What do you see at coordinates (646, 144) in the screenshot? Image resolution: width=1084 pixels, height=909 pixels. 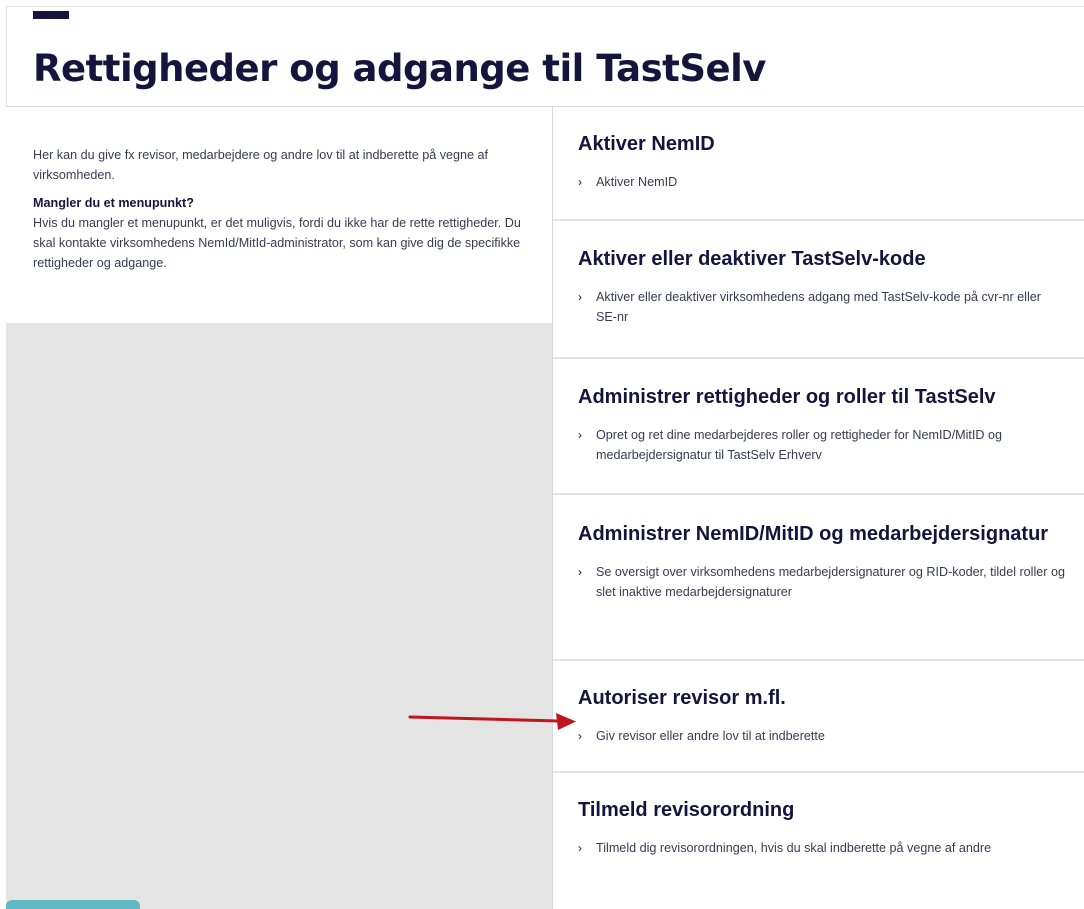 I see `card-title: Aktiver NemID` at bounding box center [646, 144].